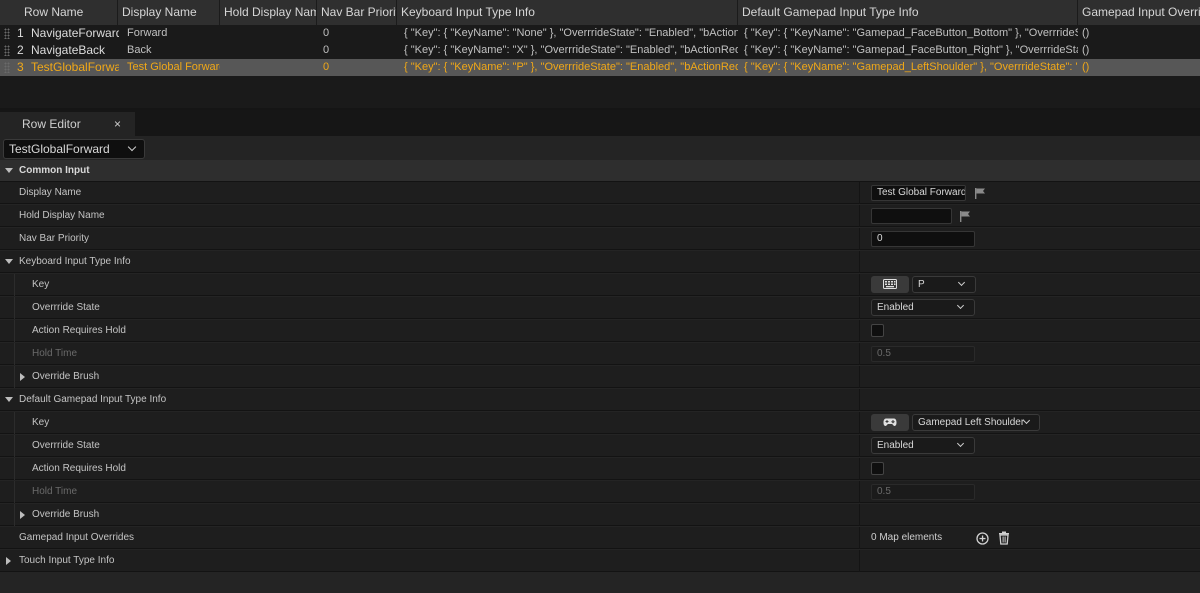 The width and height of the screenshot is (1200, 593). Describe the element at coordinates (268, 12) in the screenshot. I see `column-header-hold-display-name: Hold Display Name` at that location.